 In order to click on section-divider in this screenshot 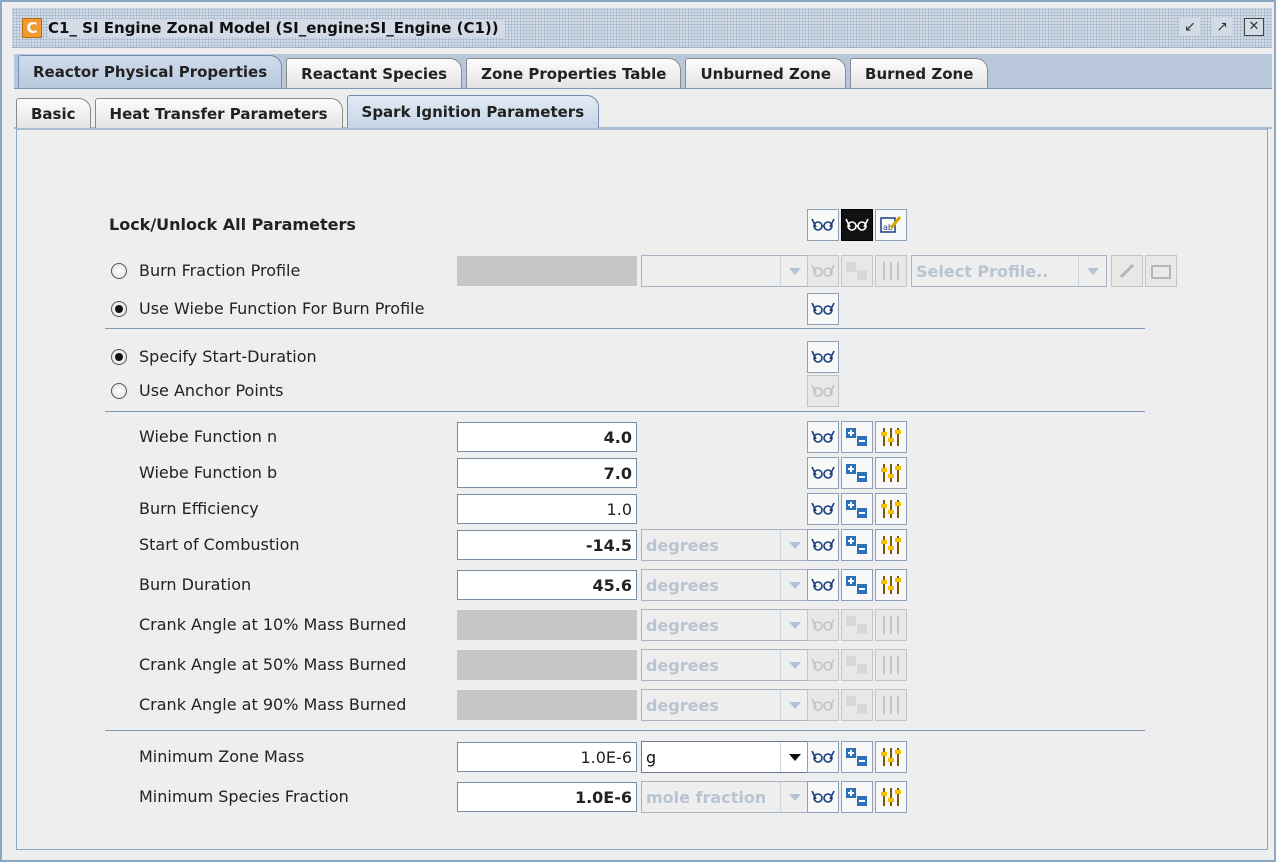, I will do `click(625, 730)`.